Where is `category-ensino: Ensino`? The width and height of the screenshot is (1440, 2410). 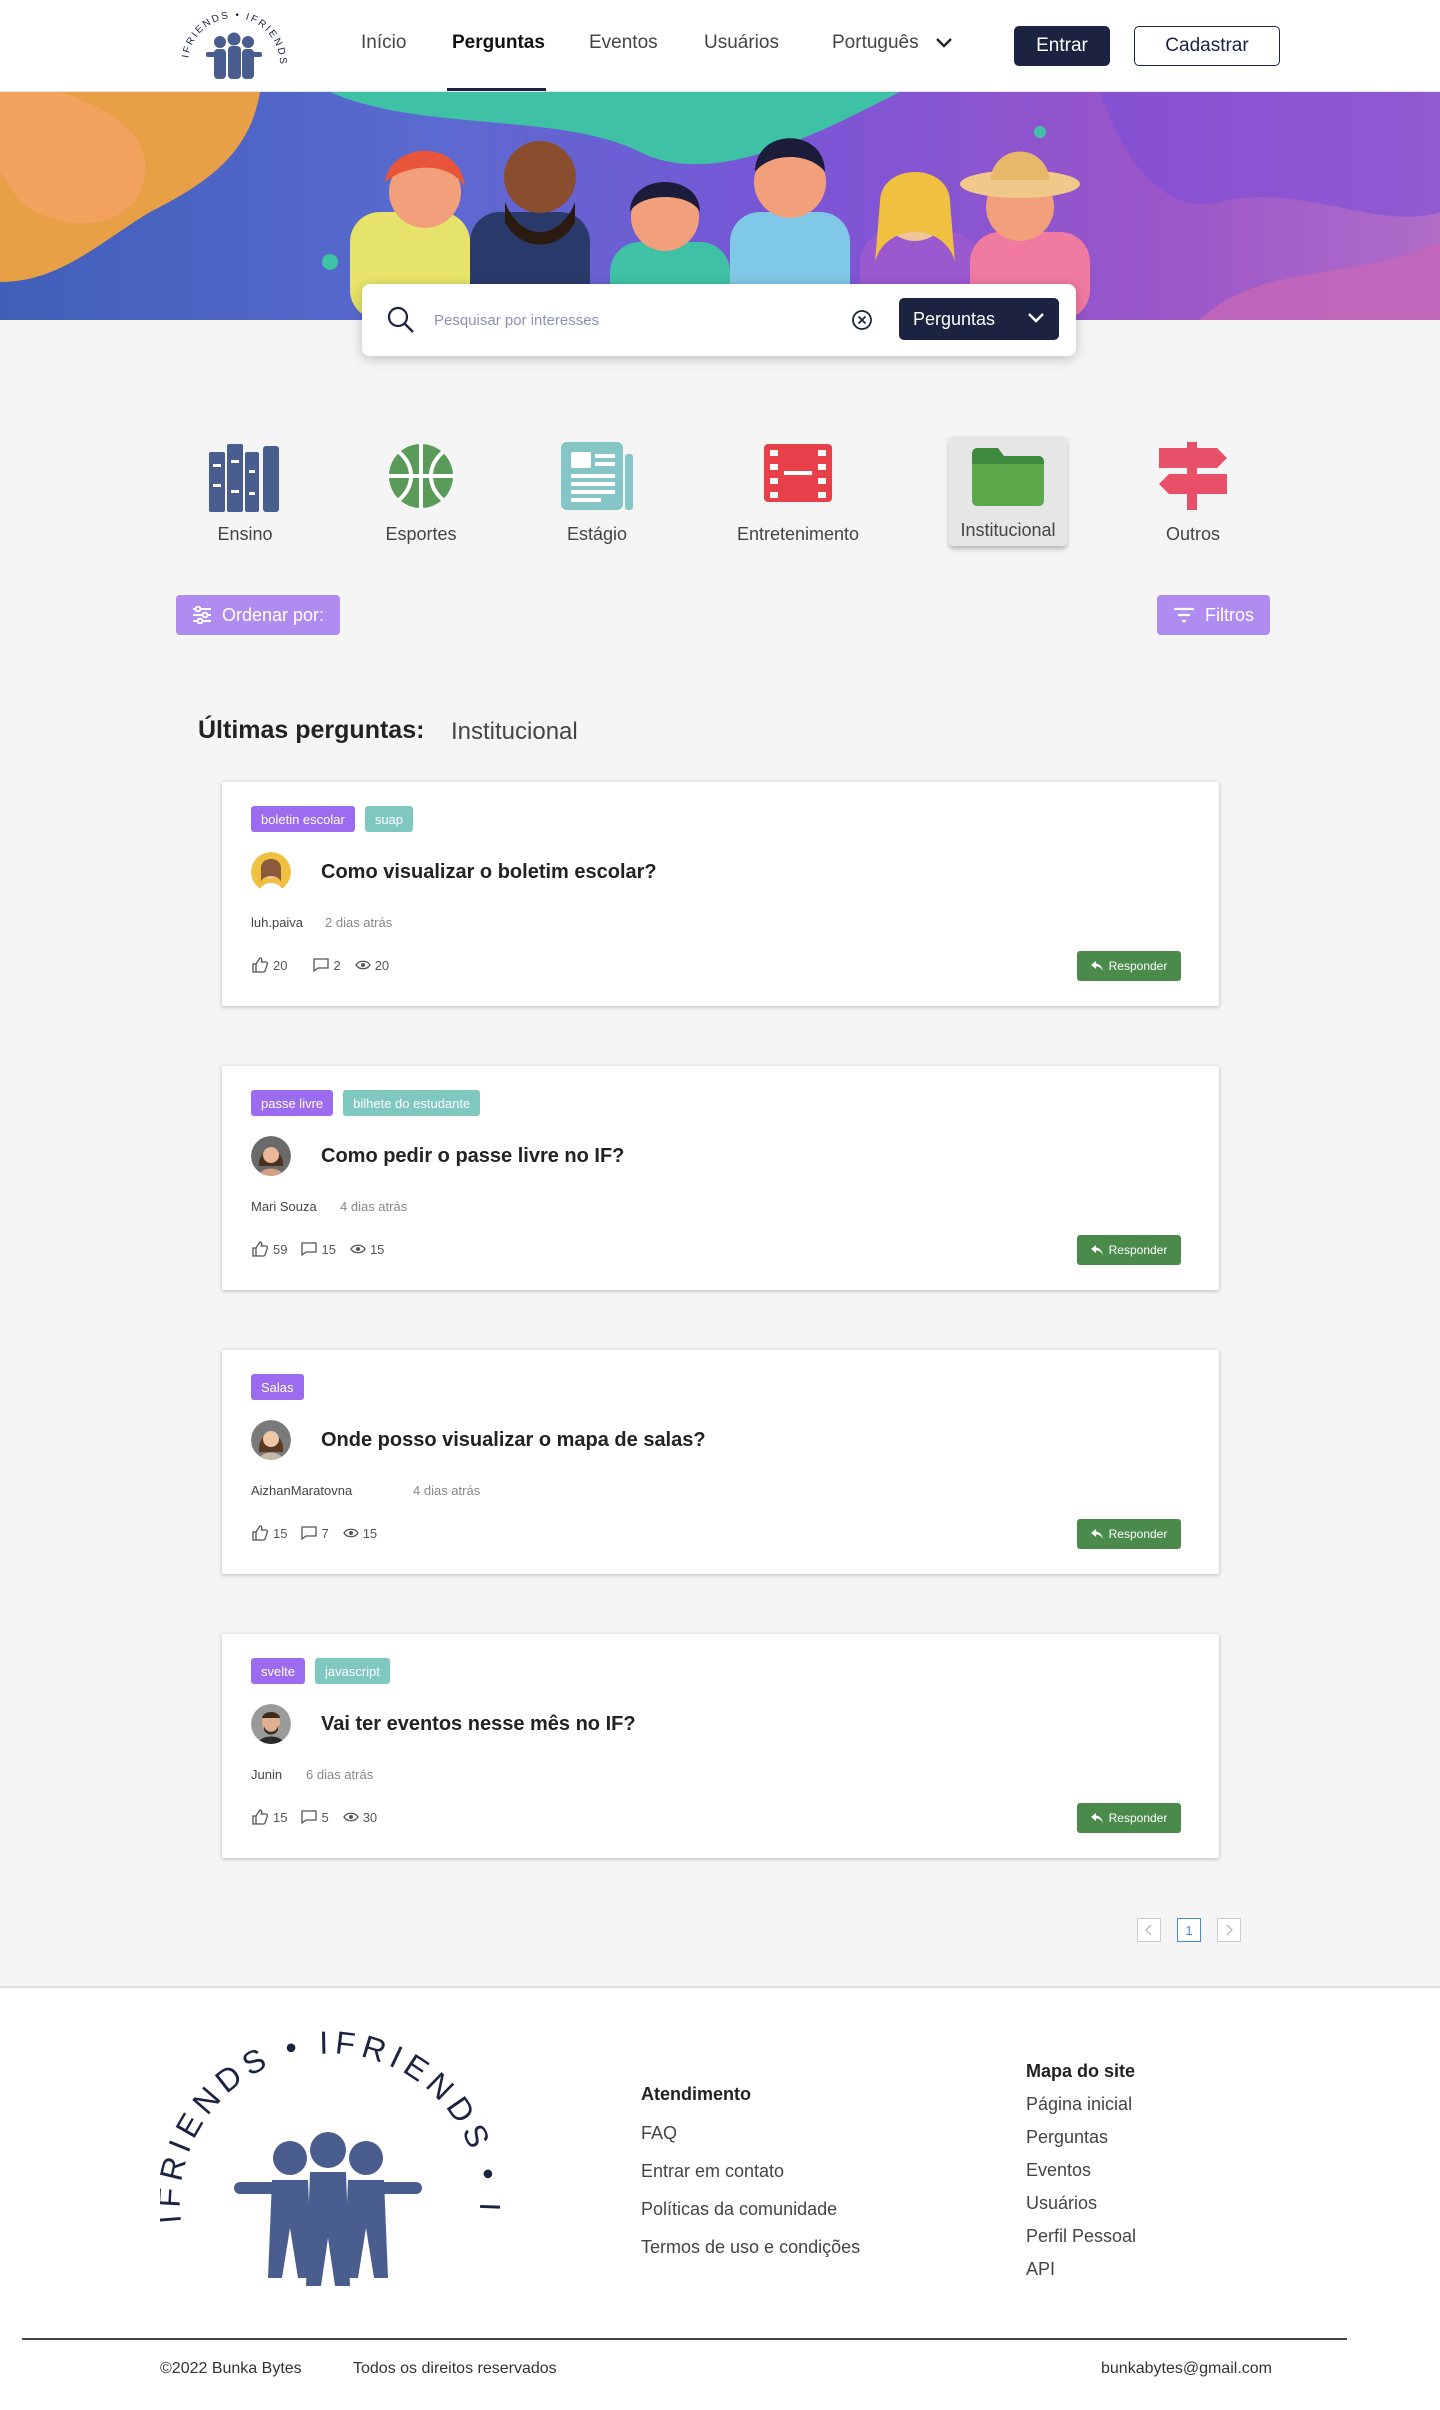 category-ensino: Ensino is located at coordinates (245, 492).